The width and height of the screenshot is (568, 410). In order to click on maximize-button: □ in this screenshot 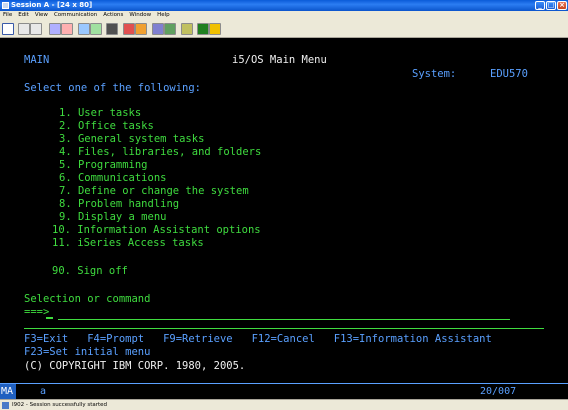, I will do `click(551, 5)`.